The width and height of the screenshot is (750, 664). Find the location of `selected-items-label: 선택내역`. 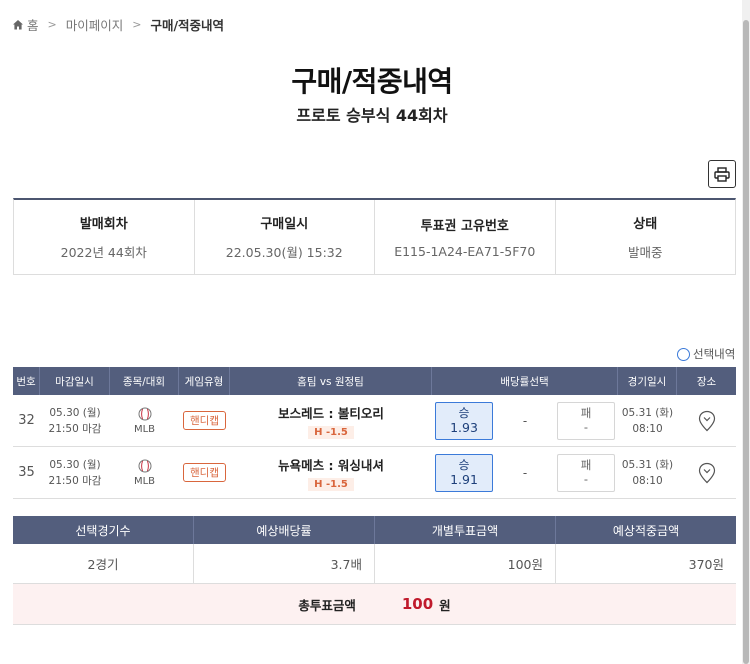

selected-items-label: 선택내역 is located at coordinates (714, 354).